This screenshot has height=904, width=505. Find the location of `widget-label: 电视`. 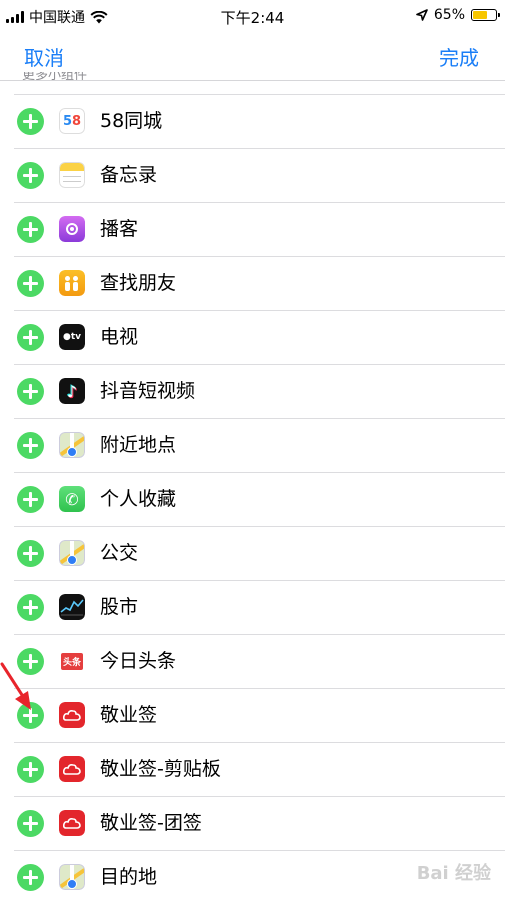

widget-label: 电视 is located at coordinates (119, 337).